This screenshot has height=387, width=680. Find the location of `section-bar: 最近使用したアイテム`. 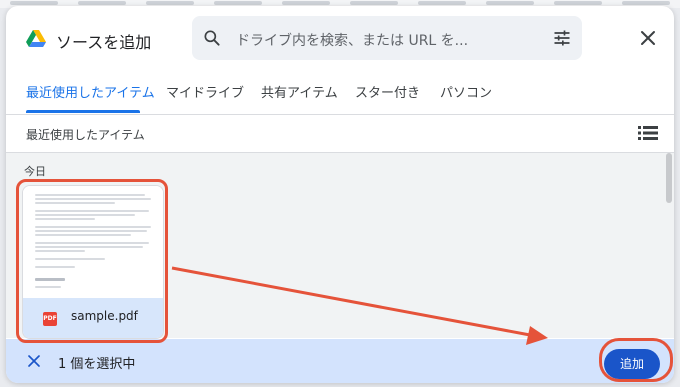

section-bar: 最近使用したアイテム is located at coordinates (340, 133).